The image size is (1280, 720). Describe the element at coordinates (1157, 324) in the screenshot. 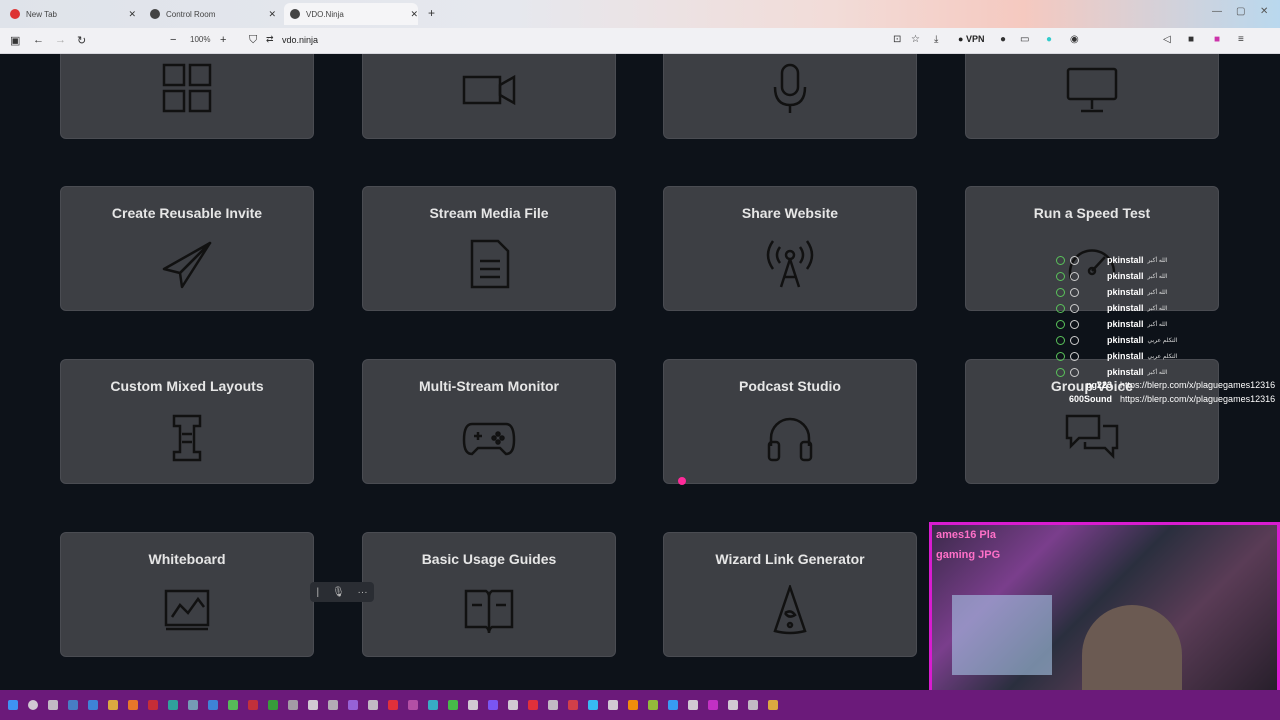

I see `chat-text: الله أكبر` at that location.